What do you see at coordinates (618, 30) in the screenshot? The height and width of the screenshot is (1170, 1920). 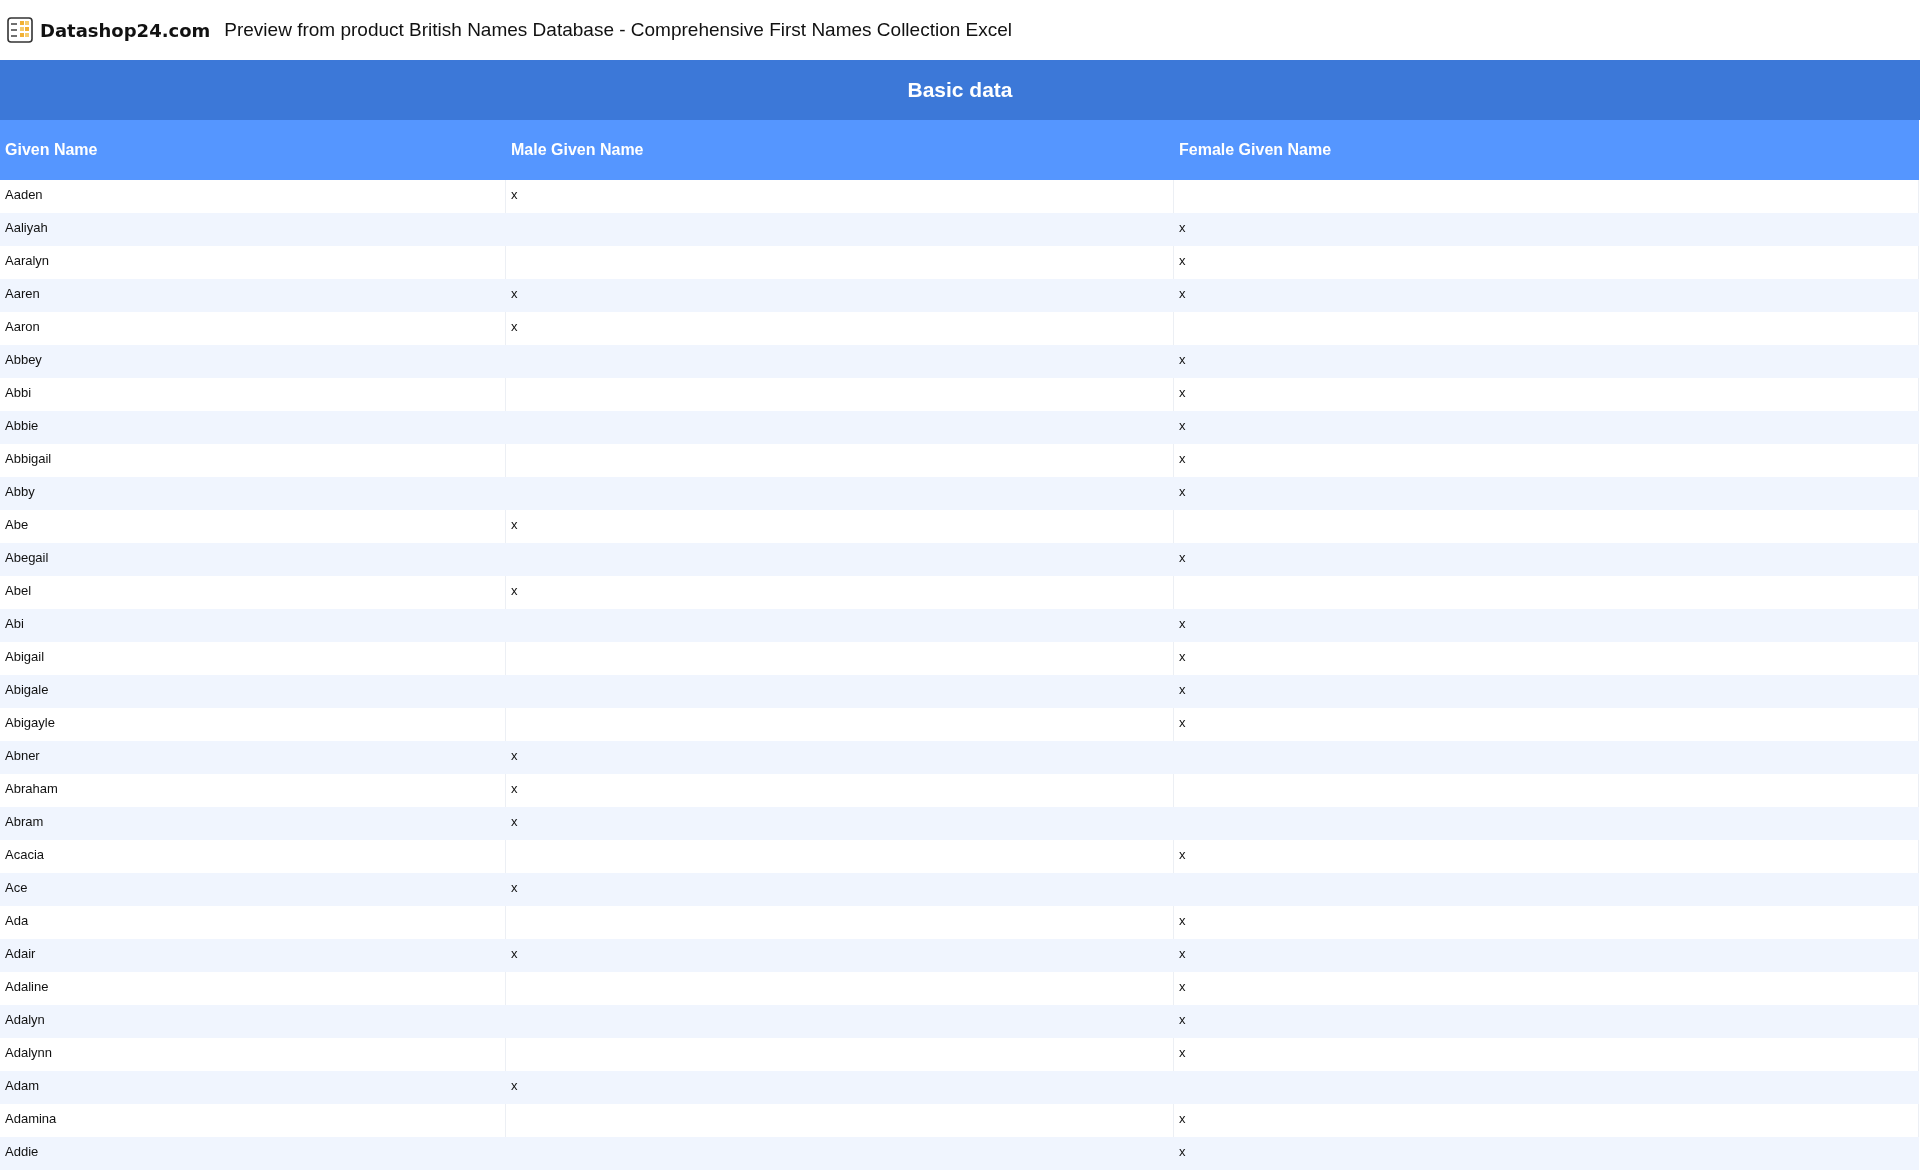 I see `page-title: Preview from product British Names Database - Comprehensive First Names Collection Excel` at bounding box center [618, 30].